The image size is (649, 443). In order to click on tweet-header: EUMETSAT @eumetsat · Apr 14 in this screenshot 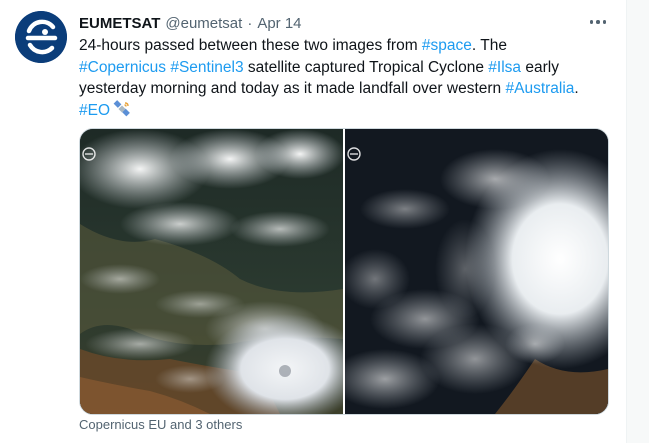, I will do `click(190, 23)`.